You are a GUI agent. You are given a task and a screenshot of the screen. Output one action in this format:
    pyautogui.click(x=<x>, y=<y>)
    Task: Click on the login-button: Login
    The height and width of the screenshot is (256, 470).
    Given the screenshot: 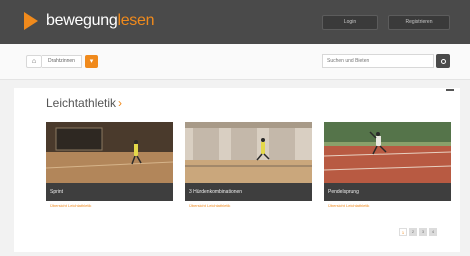 What is the action you would take?
    pyautogui.click(x=350, y=22)
    